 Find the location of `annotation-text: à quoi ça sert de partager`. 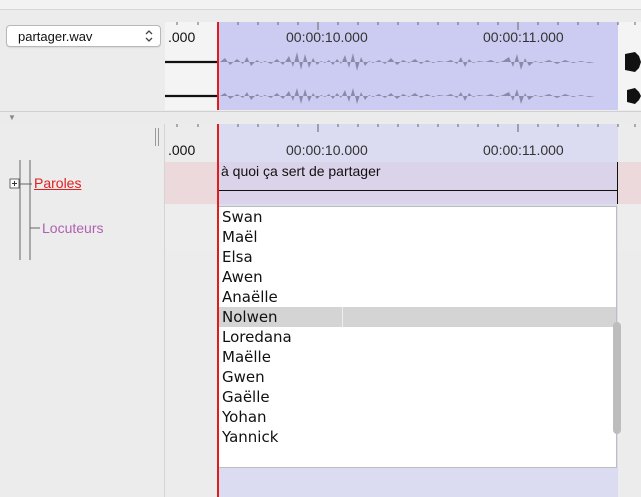

annotation-text: à quoi ça sert de partager is located at coordinates (301, 171).